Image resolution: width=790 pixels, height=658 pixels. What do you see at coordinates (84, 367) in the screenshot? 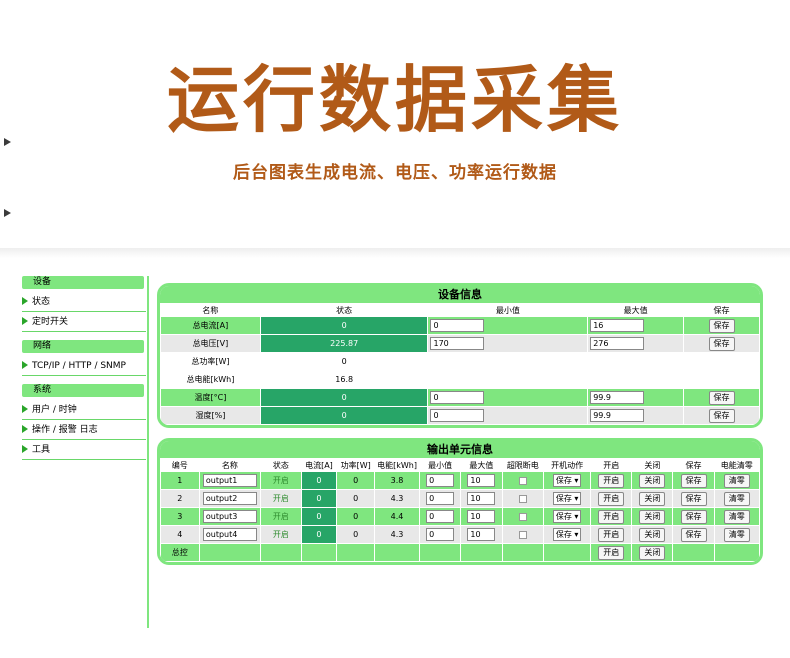
I see `sidebar-item: TCP/IP / HTTP / SNMP` at bounding box center [84, 367].